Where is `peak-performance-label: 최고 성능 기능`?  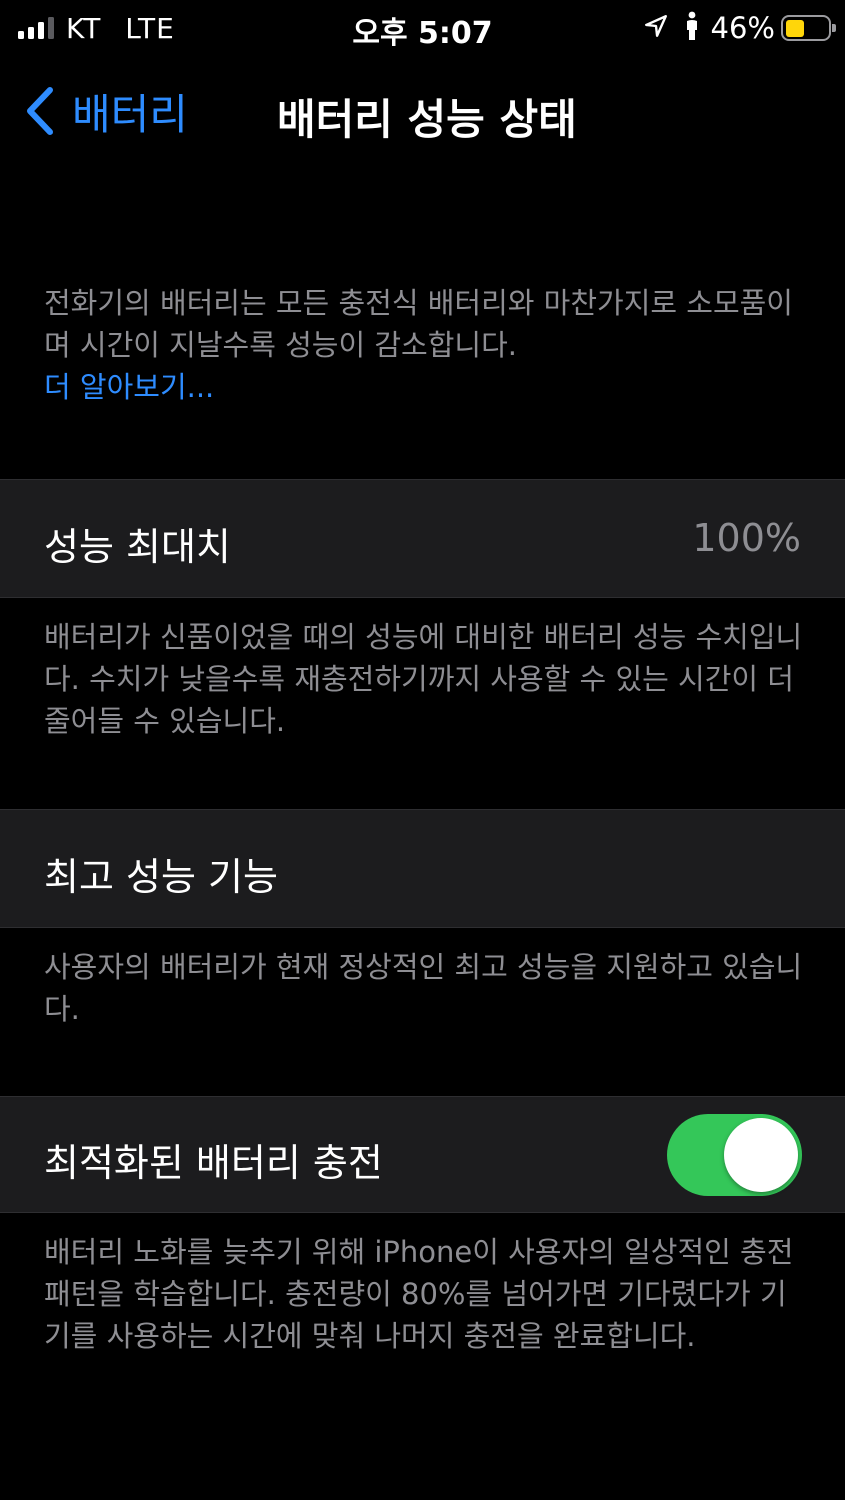 peak-performance-label: 최고 성능 기능 is located at coordinates (161, 877).